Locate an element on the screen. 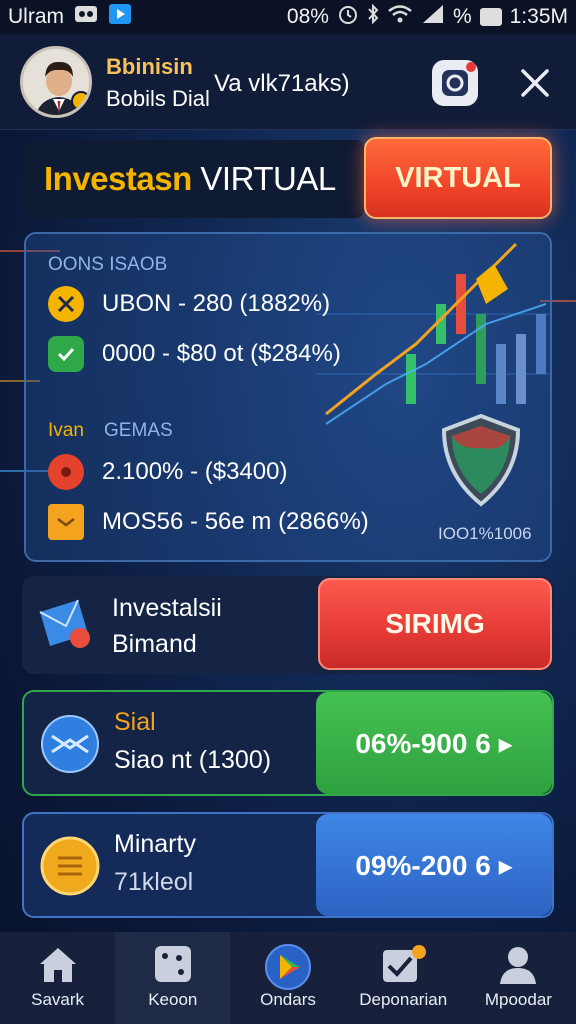  camera-button is located at coordinates (455, 83).